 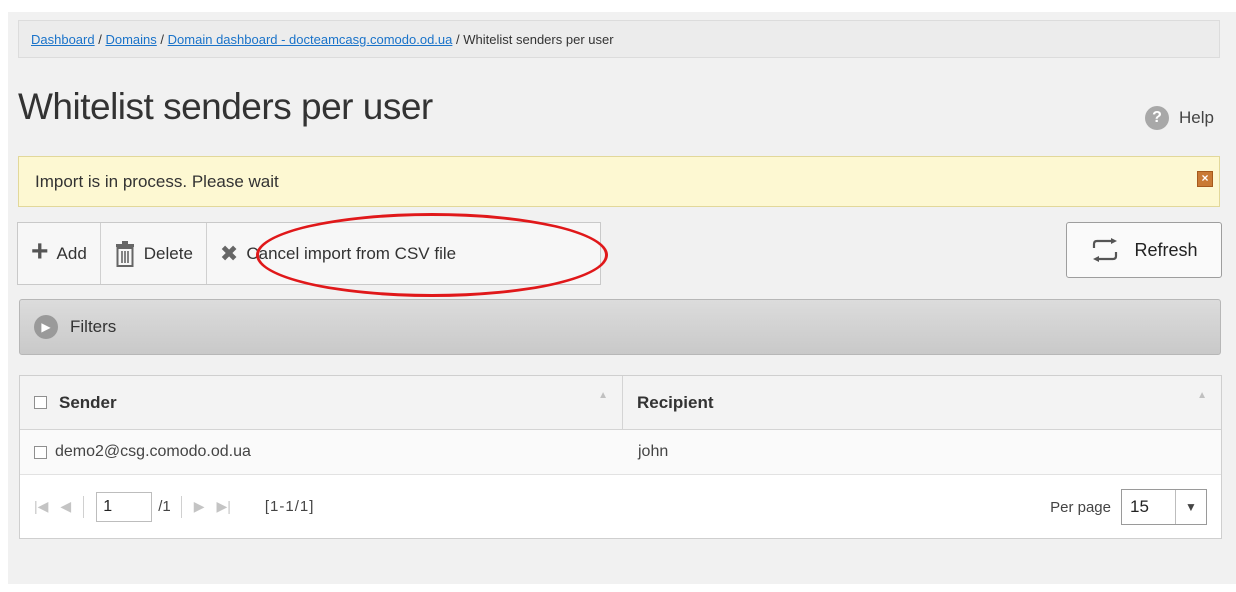 What do you see at coordinates (223, 506) in the screenshot?
I see `last-page-icon: ▶|` at bounding box center [223, 506].